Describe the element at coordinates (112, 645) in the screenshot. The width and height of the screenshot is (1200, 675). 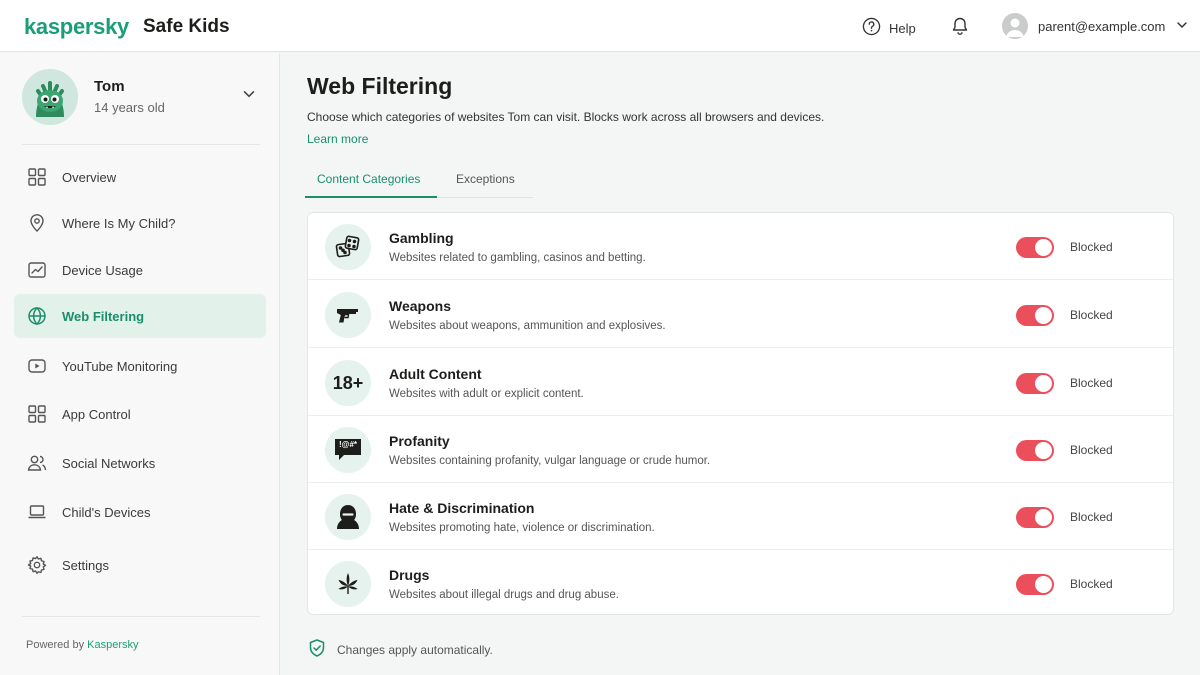
I see `powered-by-brand-link: Kaspersky` at that location.